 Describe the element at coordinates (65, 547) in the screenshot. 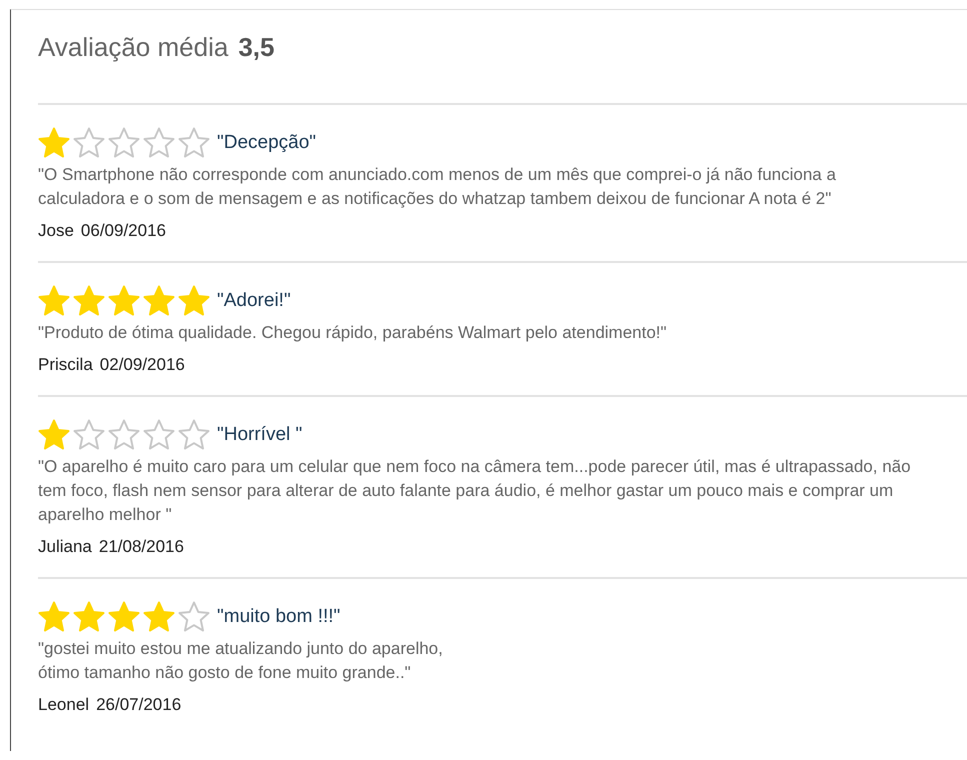

I see `review-author: Juliana` at that location.